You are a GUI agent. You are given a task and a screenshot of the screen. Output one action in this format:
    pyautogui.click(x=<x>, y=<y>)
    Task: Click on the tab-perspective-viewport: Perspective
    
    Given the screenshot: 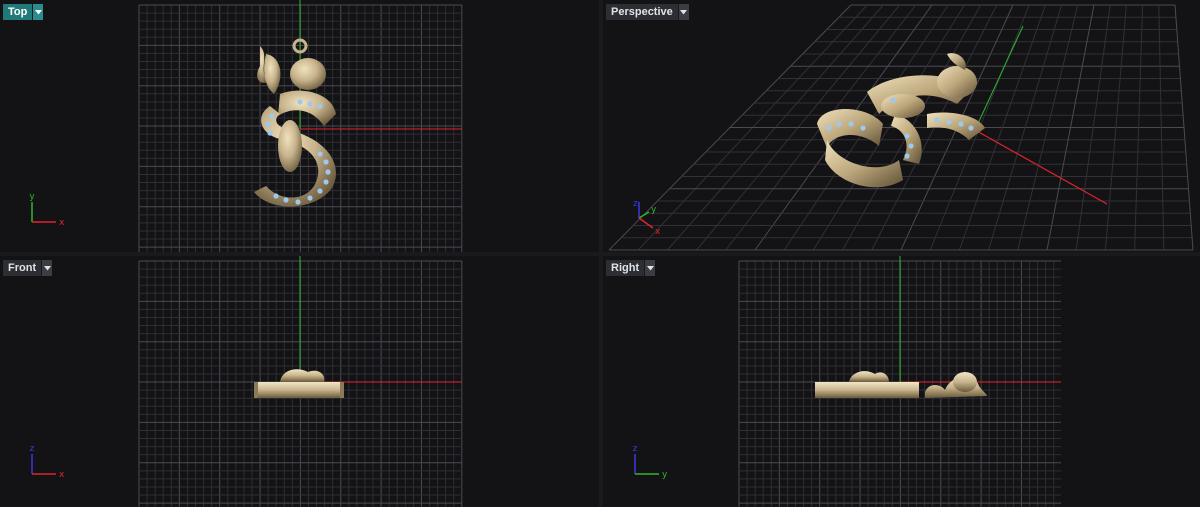 What is the action you would take?
    pyautogui.click(x=647, y=12)
    